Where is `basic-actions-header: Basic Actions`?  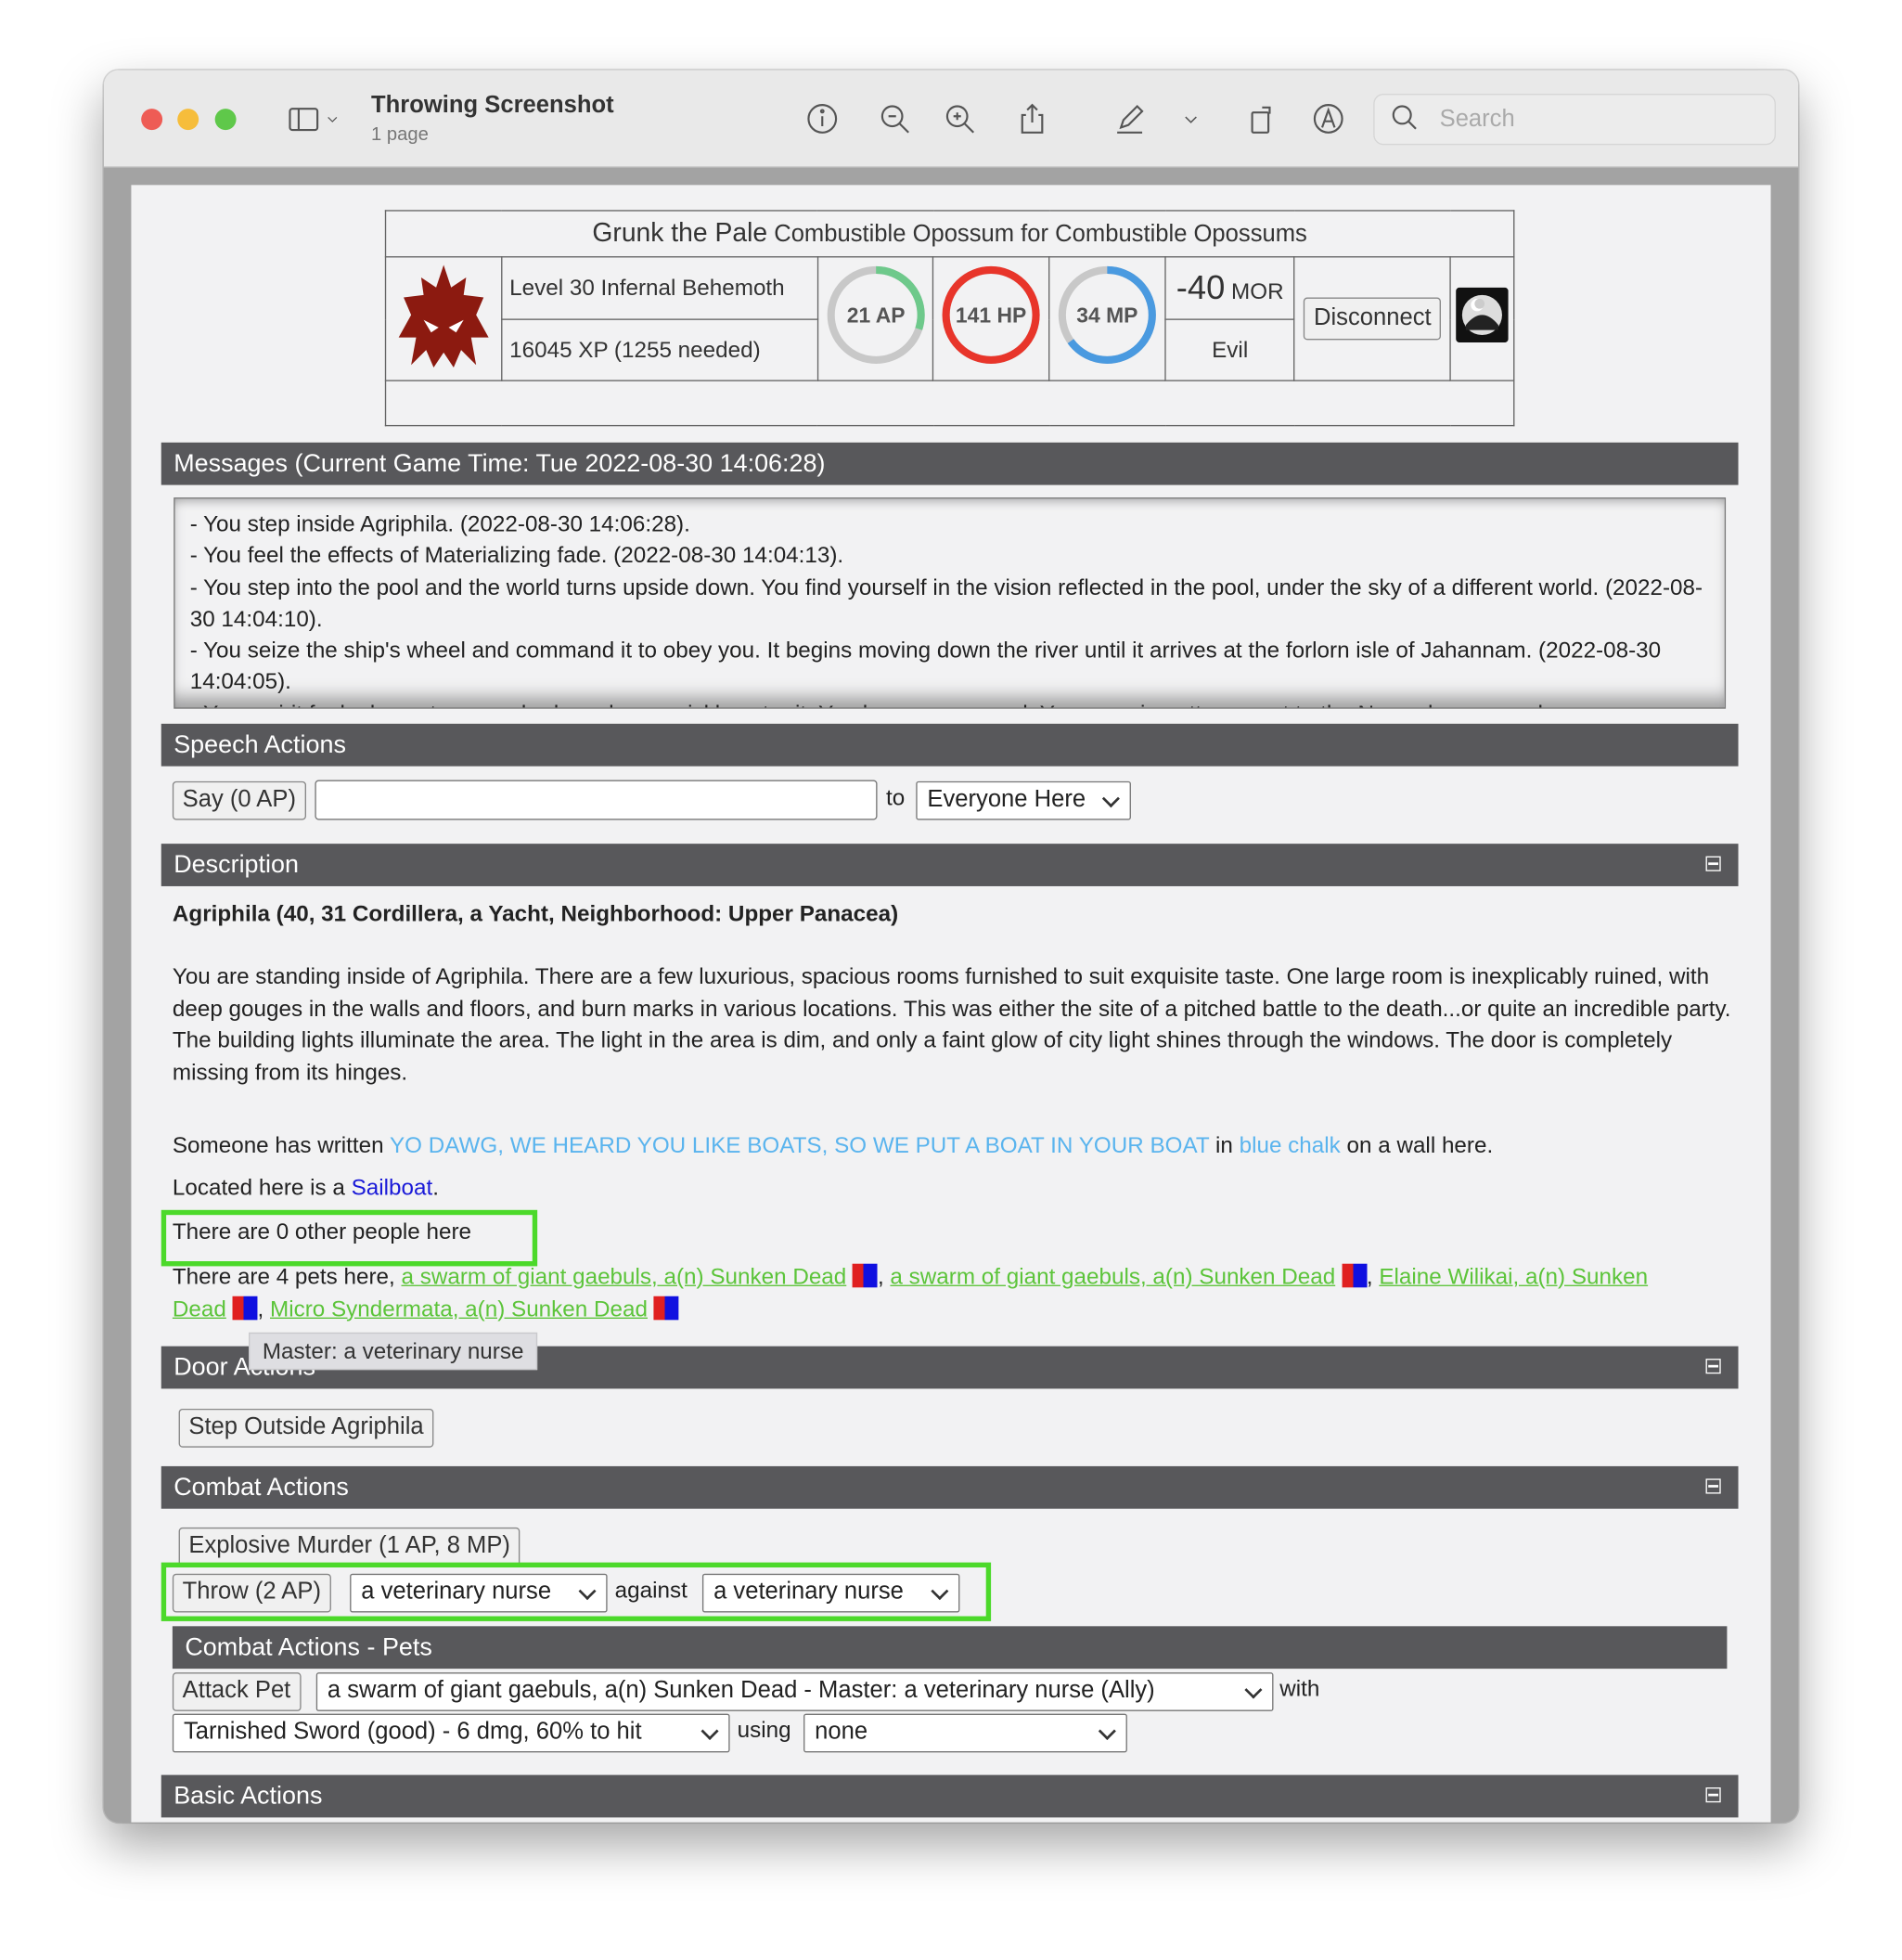
basic-actions-header: Basic Actions is located at coordinates (950, 1796).